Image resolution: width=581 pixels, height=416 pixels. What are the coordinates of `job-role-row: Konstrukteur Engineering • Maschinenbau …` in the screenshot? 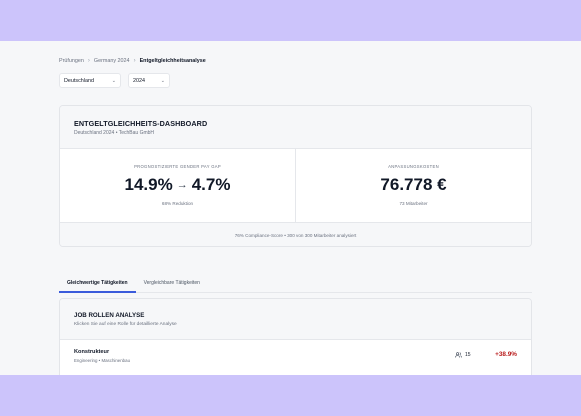 It's located at (295, 357).